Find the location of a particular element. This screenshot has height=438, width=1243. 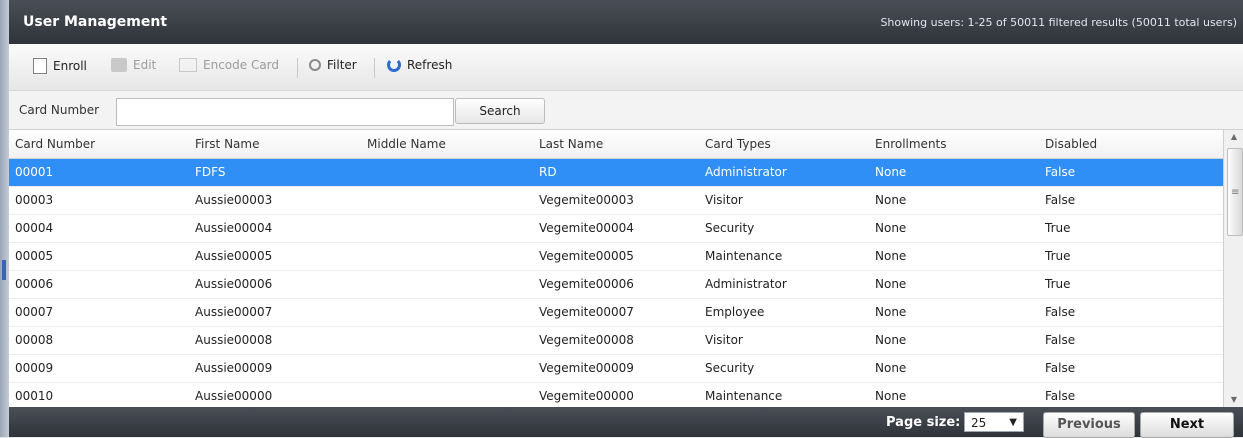

grip-icon: ≡ is located at coordinates (1235, 192).